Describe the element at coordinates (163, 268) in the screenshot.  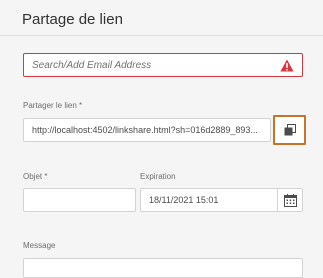
I see `message-textarea` at that location.